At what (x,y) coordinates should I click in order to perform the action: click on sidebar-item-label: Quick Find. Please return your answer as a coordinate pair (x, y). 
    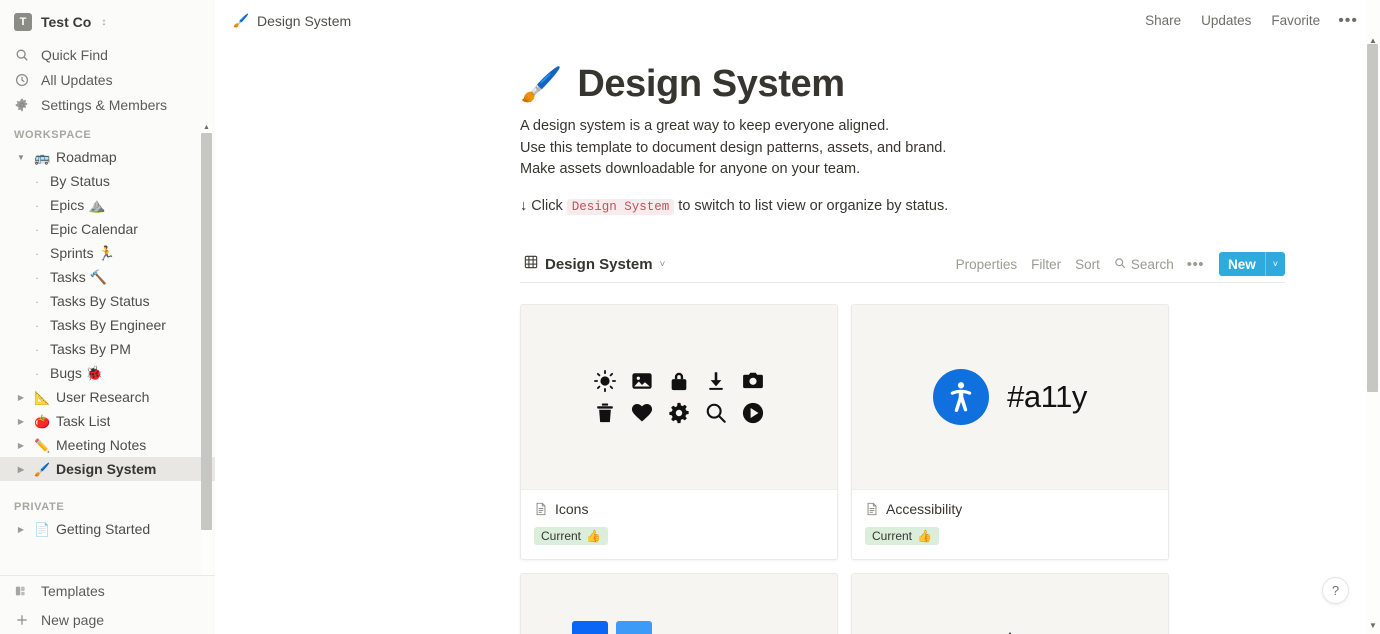
    Looking at the image, I should click on (74, 54).